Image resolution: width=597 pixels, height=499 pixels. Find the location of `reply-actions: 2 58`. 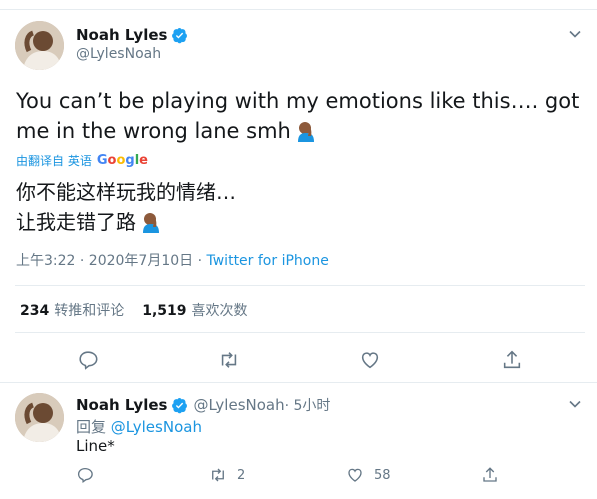

reply-actions: 2 58 is located at coordinates (298, 476).